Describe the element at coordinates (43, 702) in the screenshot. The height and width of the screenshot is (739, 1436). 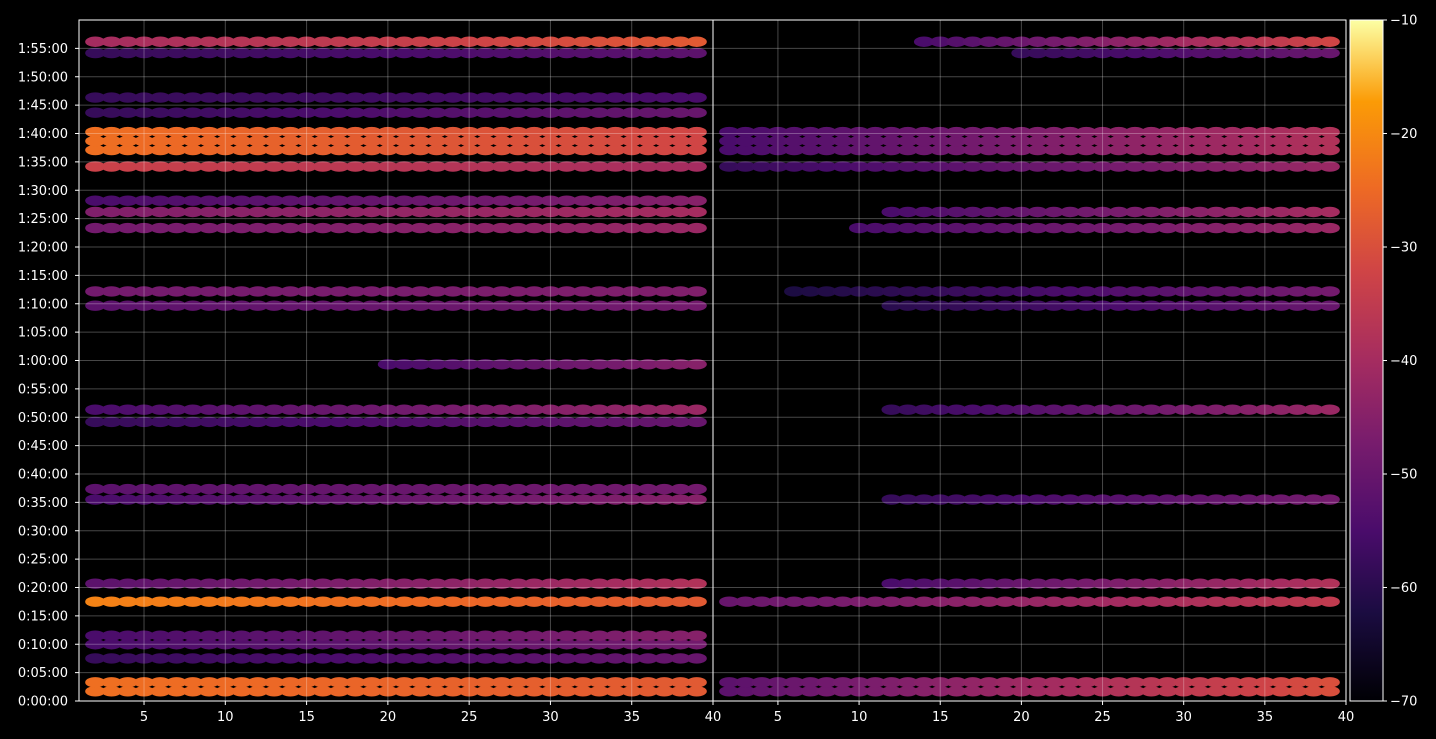
I see `y-tick-label: 0:00:00` at that location.